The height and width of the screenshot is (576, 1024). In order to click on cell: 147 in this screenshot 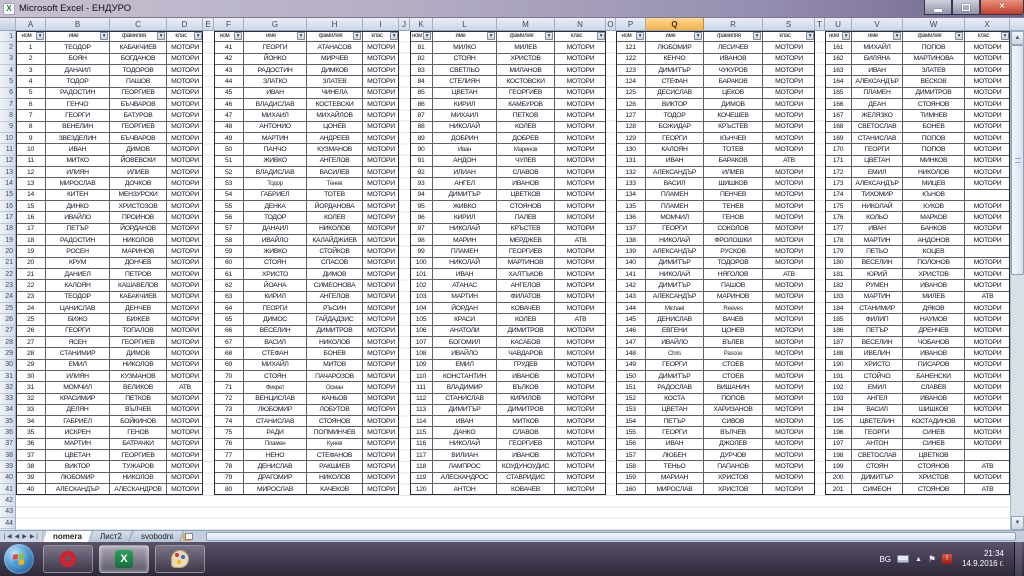, I will do `click(631, 342)`.